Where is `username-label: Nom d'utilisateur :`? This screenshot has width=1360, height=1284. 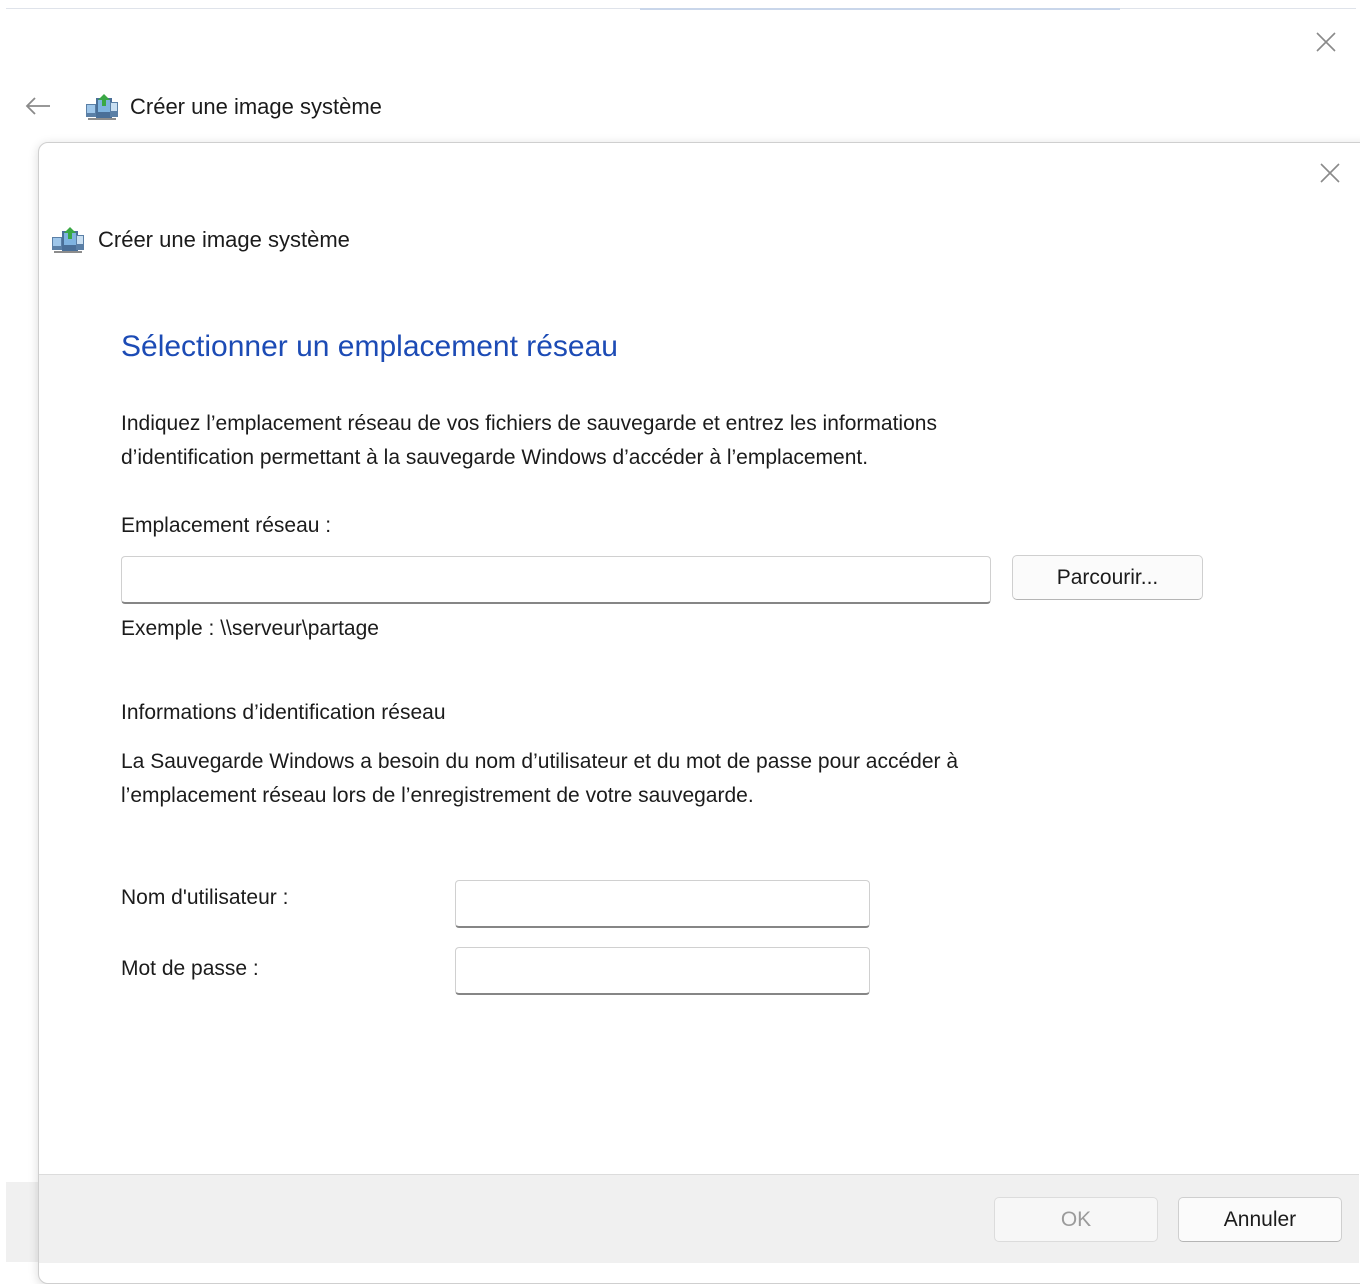 username-label: Nom d'utilisateur : is located at coordinates (205, 897).